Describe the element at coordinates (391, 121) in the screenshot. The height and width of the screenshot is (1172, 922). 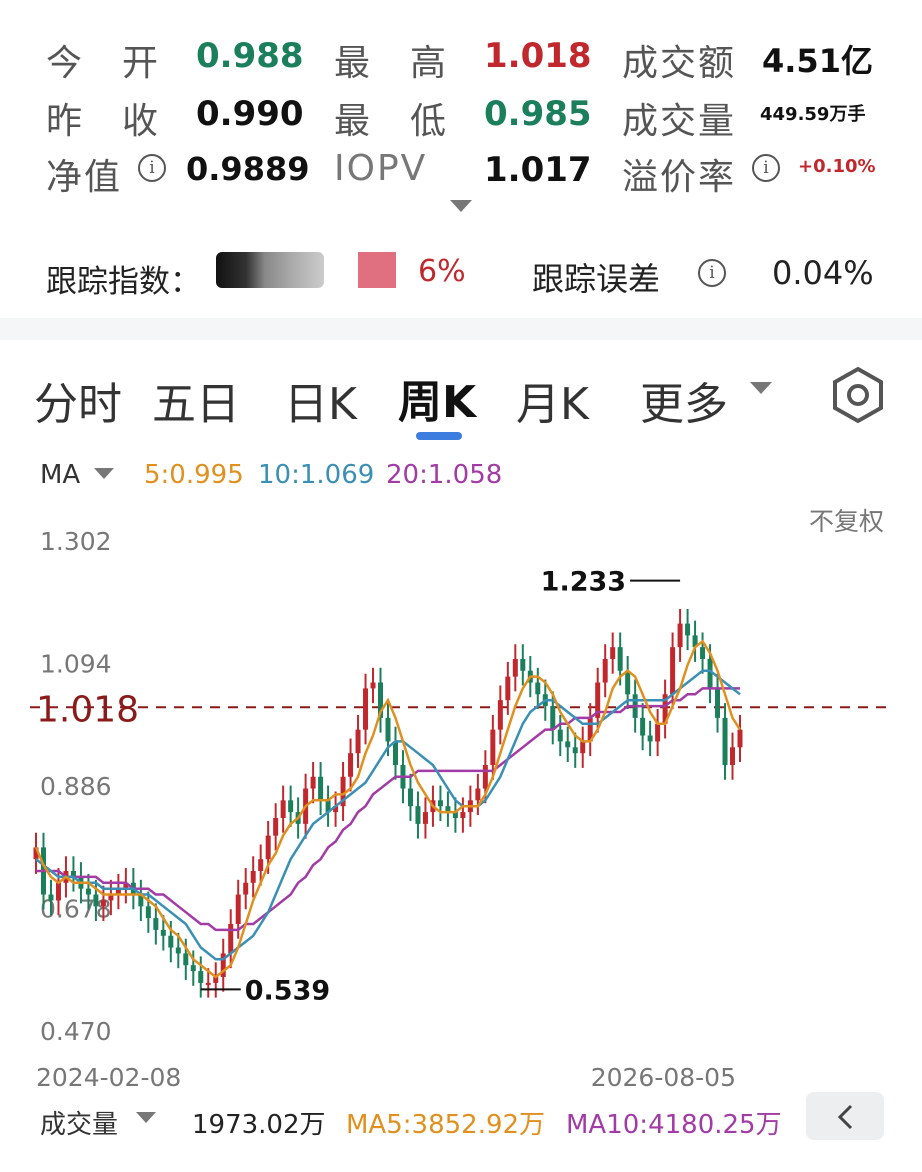
I see `low-label: 最 低` at that location.